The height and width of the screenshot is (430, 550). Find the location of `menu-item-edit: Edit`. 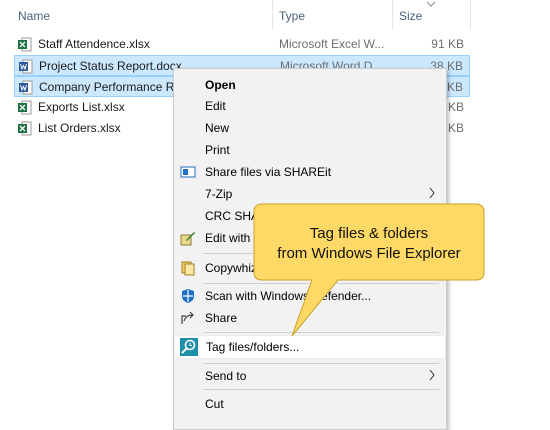

menu-item-edit: Edit is located at coordinates (310, 106).